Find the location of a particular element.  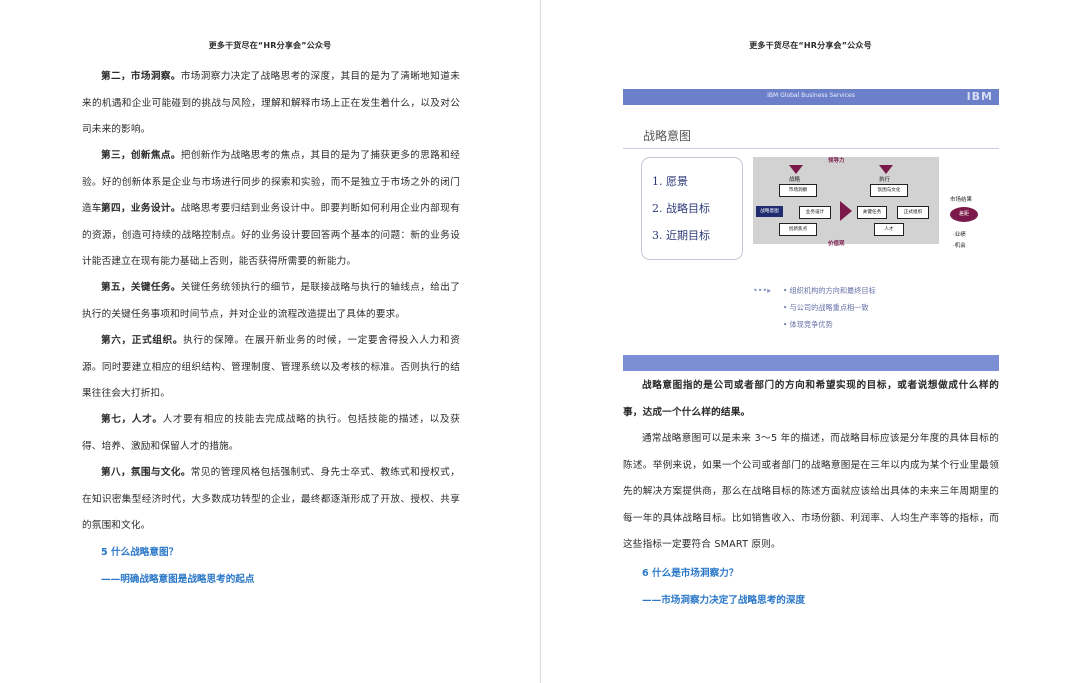

side-text-opportunity: ·机会 is located at coordinates (959, 246).